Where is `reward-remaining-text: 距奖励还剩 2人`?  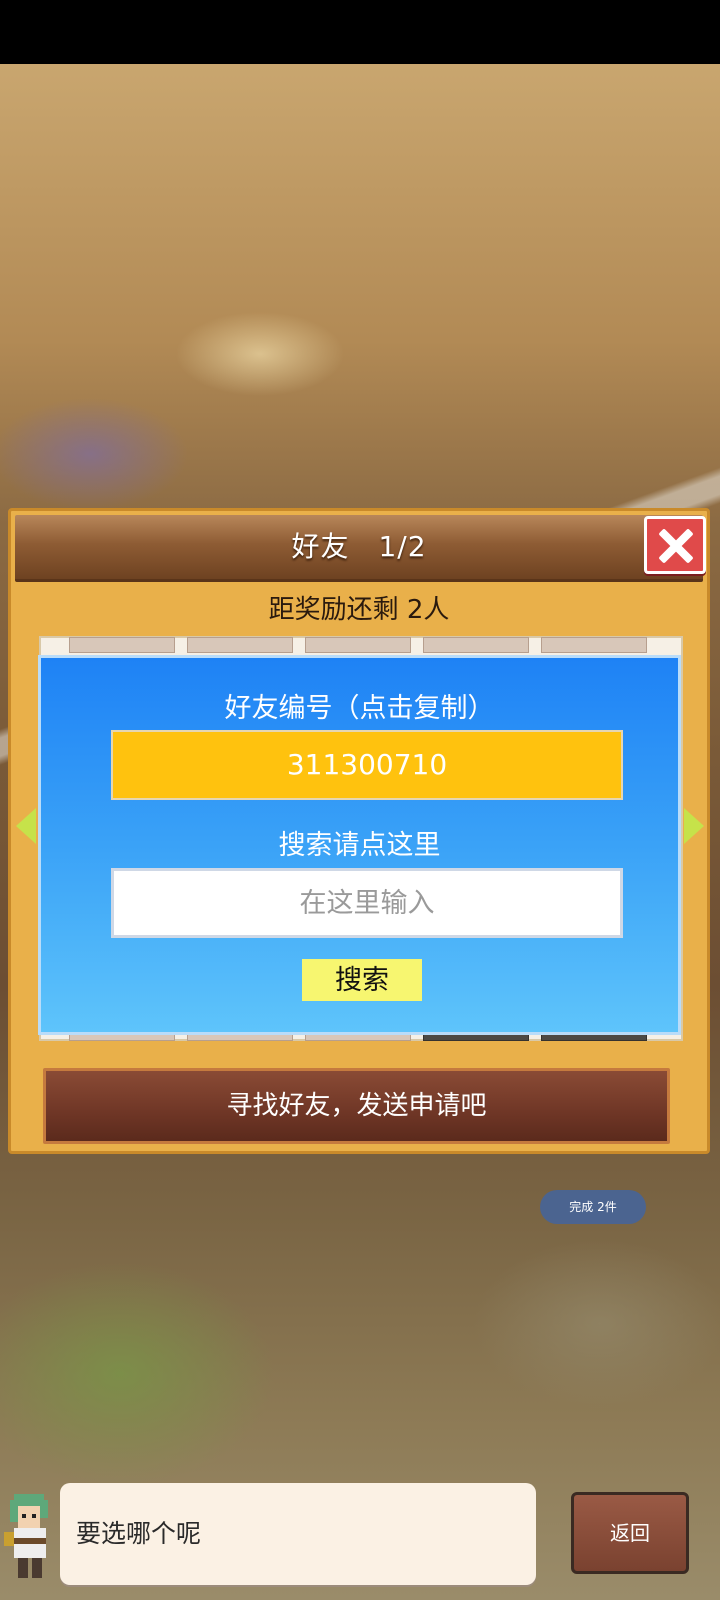
reward-remaining-text: 距奖励还剩 2人 is located at coordinates (359, 610).